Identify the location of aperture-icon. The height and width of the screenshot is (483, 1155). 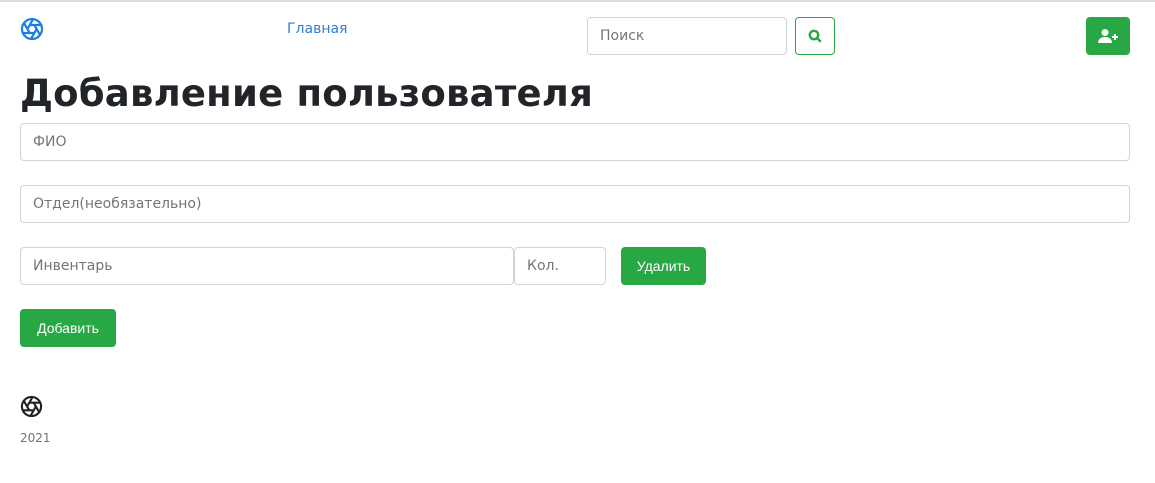
(31, 406).